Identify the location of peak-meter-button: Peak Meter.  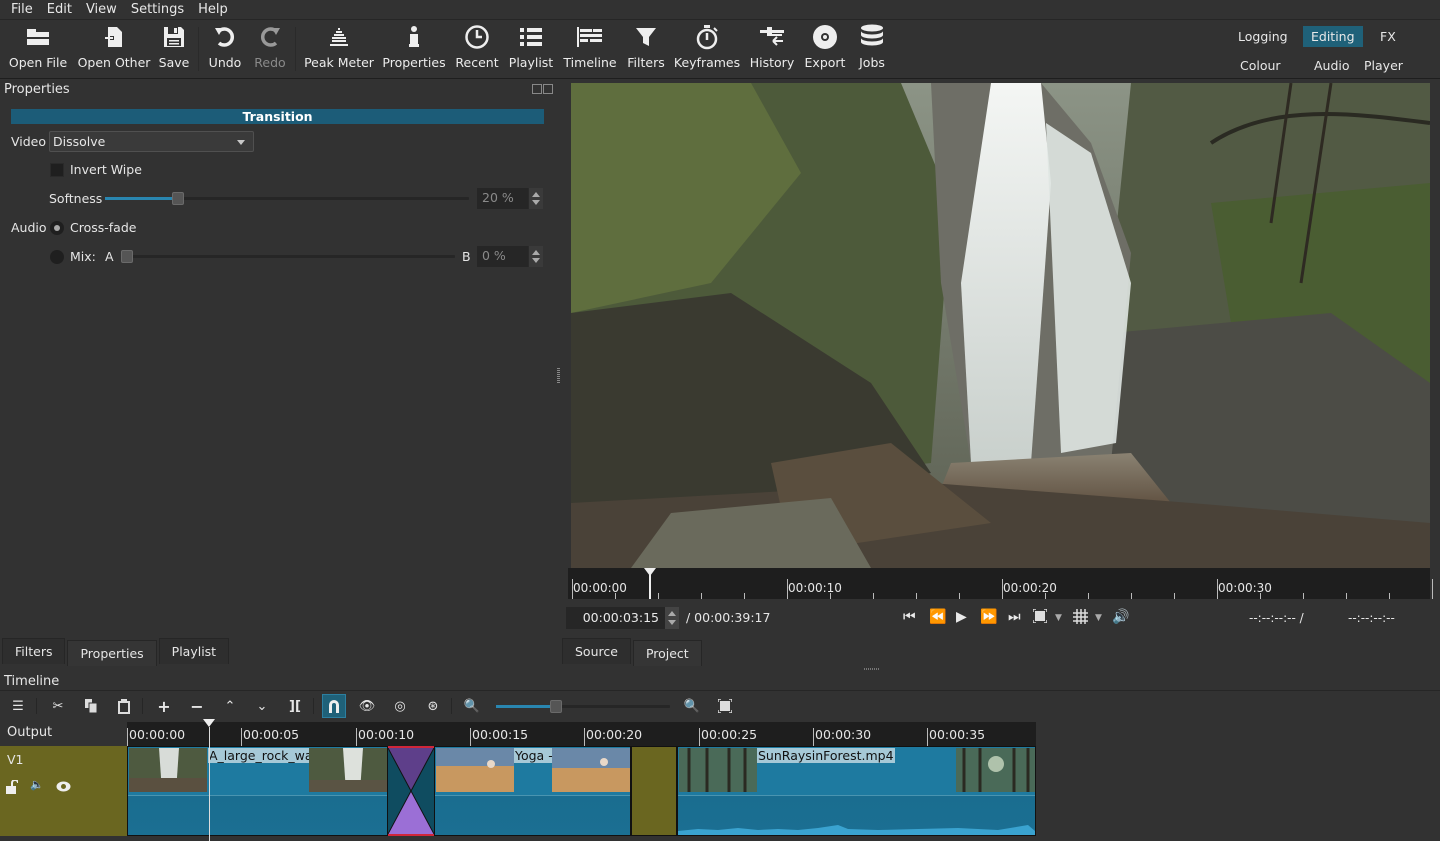
(339, 49).